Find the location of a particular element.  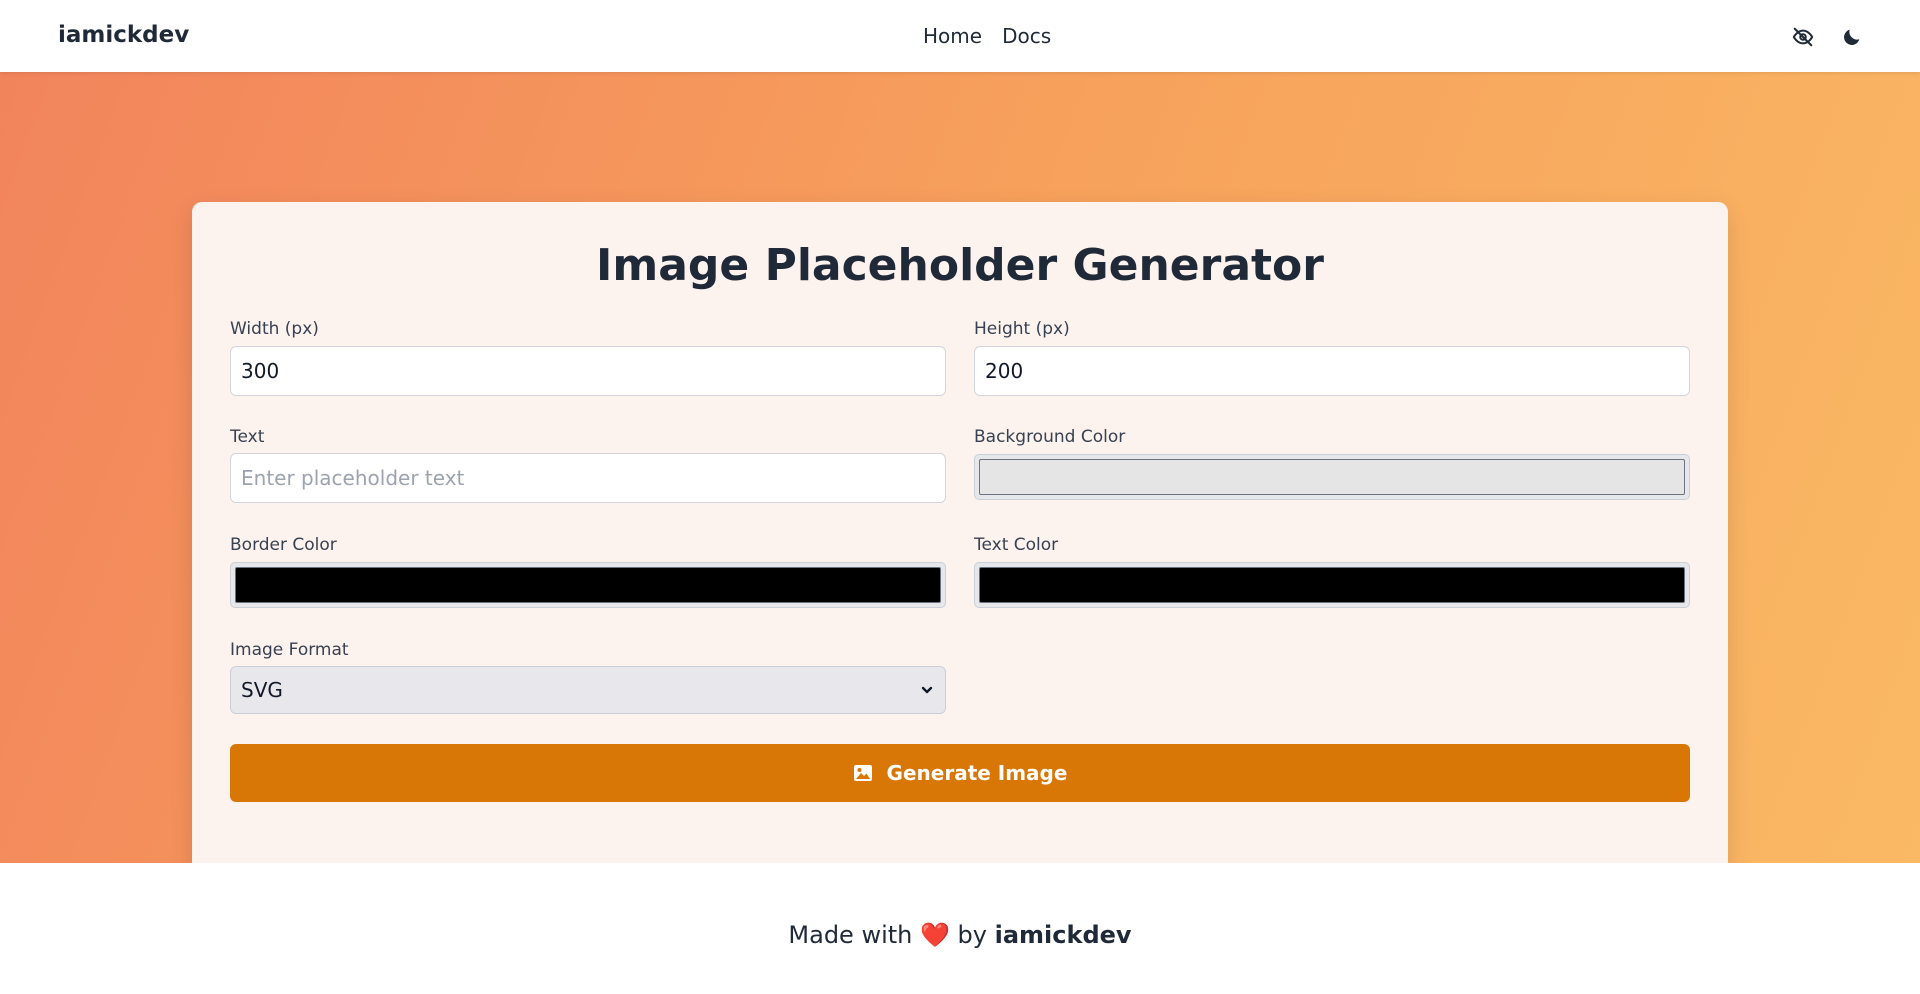

eye-slash-icon is located at coordinates (1803, 37).